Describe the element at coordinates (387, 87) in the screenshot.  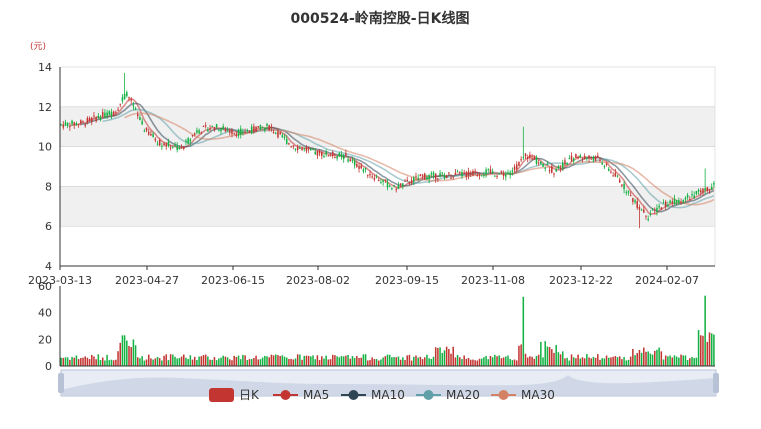
I see `price-grid-band` at that location.